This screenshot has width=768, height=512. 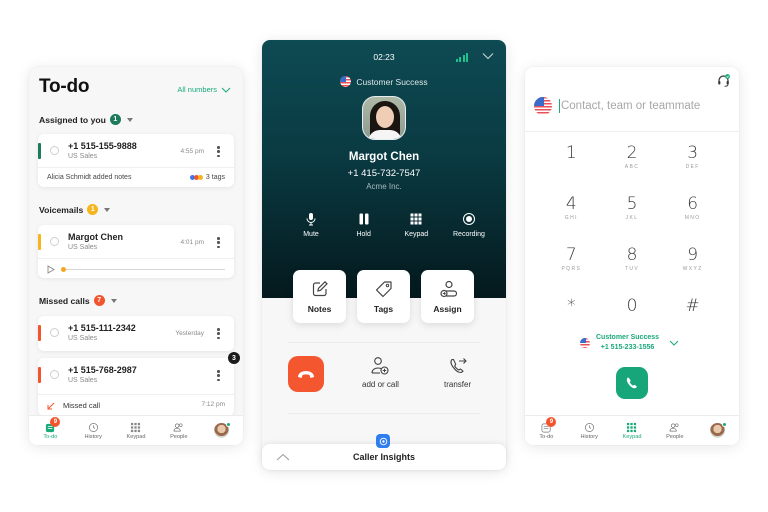 What do you see at coordinates (64, 300) in the screenshot?
I see `section-label: Missed calls` at bounding box center [64, 300].